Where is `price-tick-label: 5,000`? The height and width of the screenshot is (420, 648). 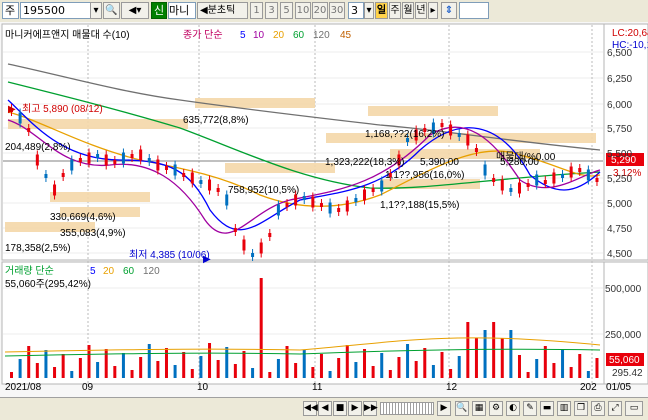 price-tick-label: 5,000 is located at coordinates (619, 204).